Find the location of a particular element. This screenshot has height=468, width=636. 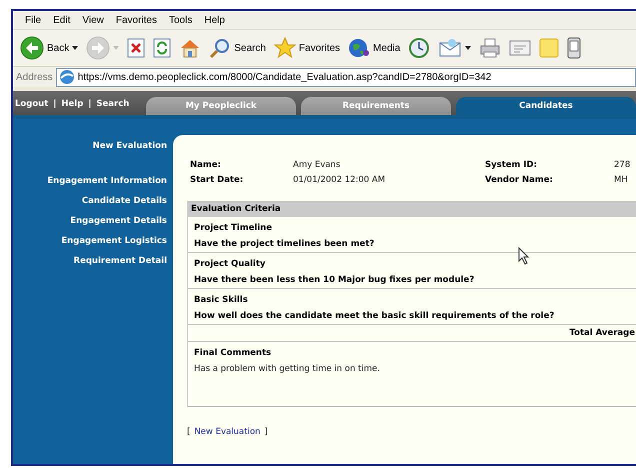

menu-item: Favorites is located at coordinates (136, 20).